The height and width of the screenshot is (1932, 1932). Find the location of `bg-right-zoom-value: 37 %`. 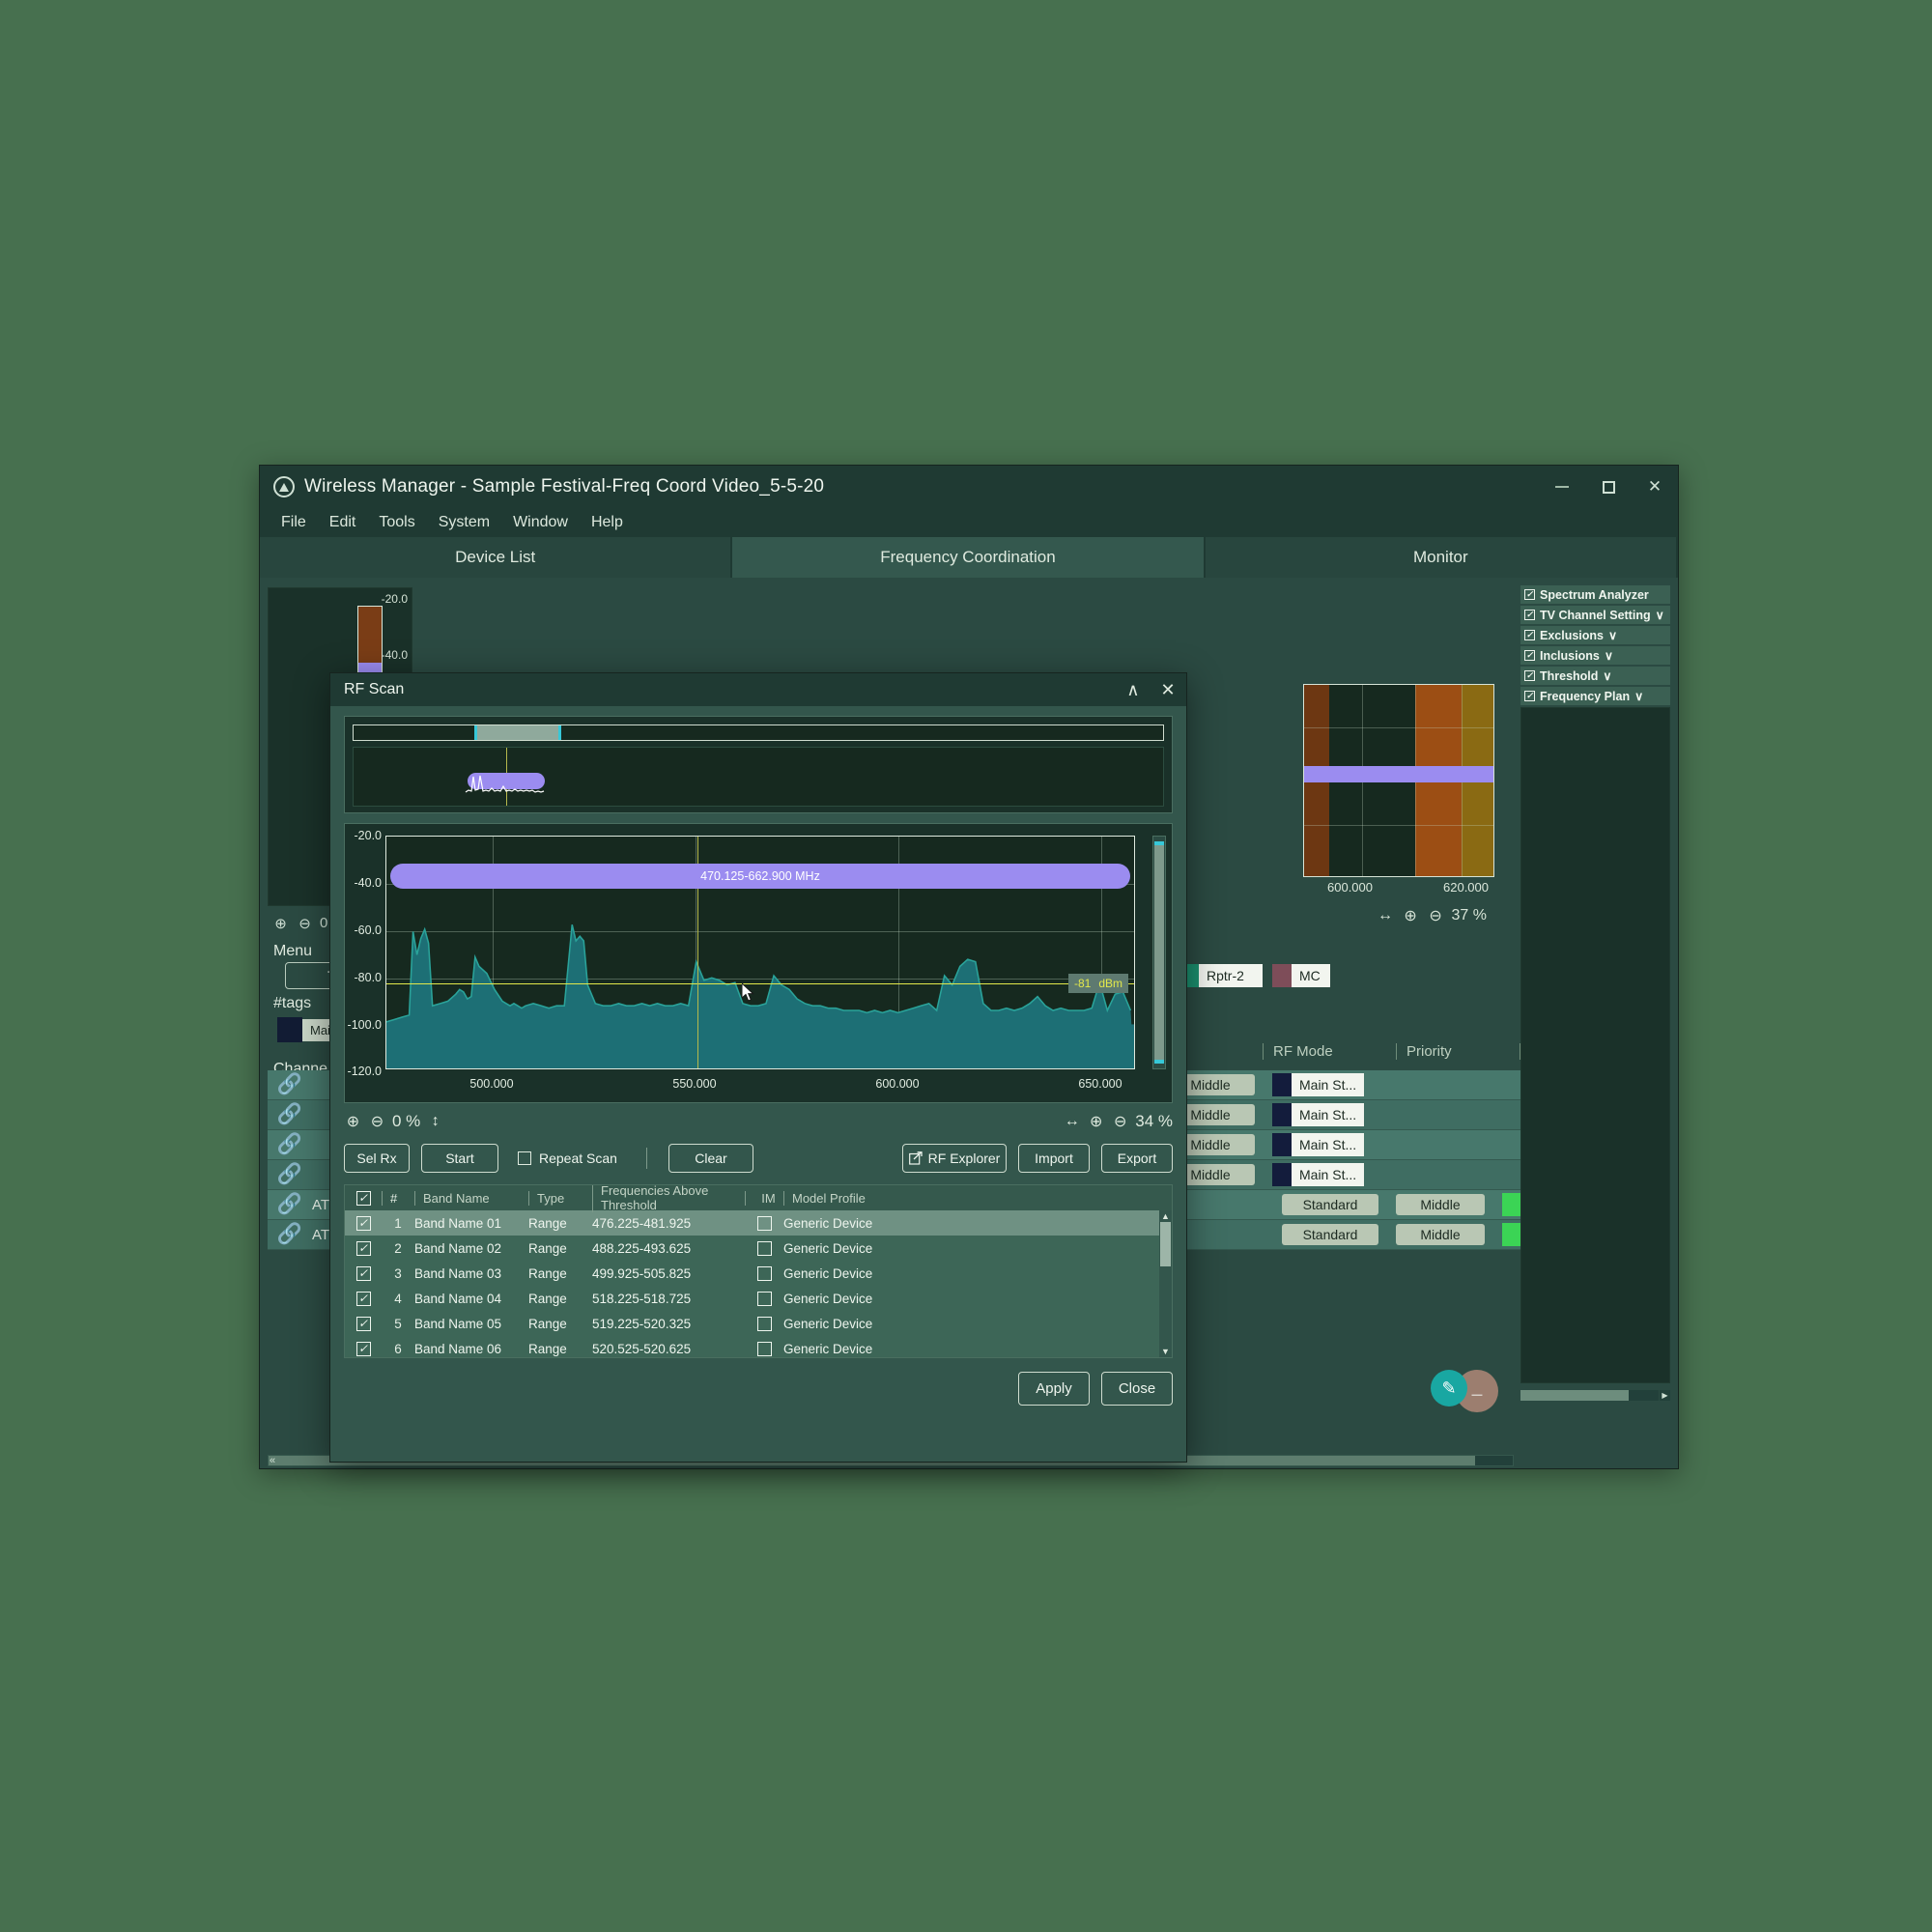

bg-right-zoom-value: 37 % is located at coordinates (1469, 914).